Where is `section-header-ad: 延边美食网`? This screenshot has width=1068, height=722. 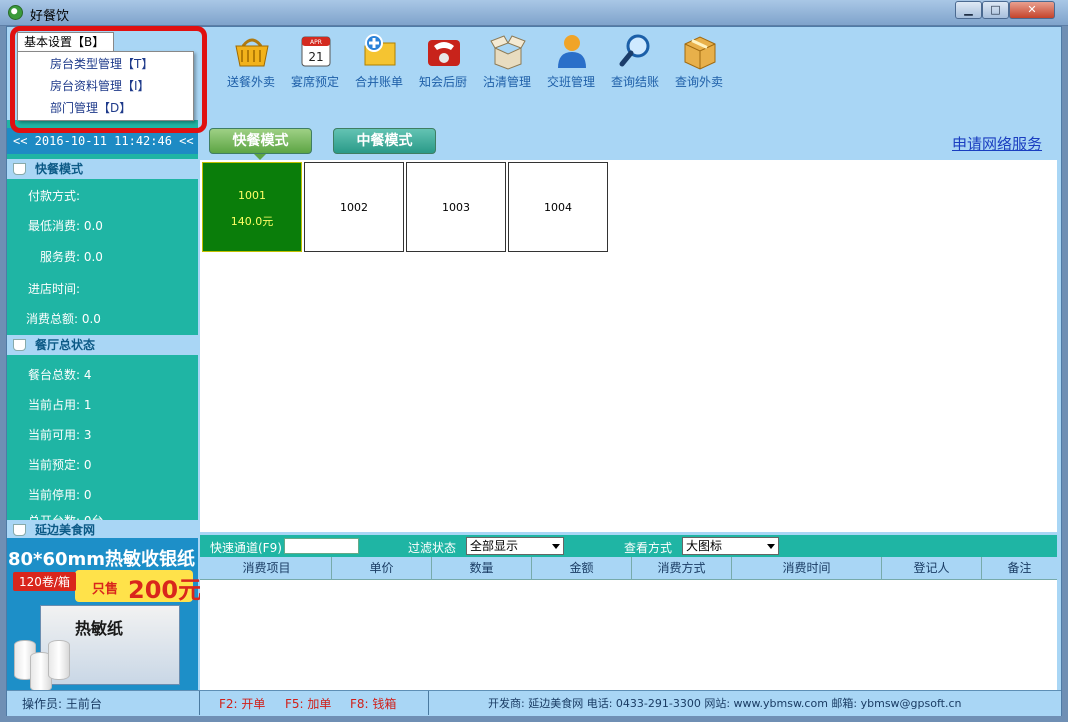
section-header-ad: 延边美食网 is located at coordinates (102, 530).